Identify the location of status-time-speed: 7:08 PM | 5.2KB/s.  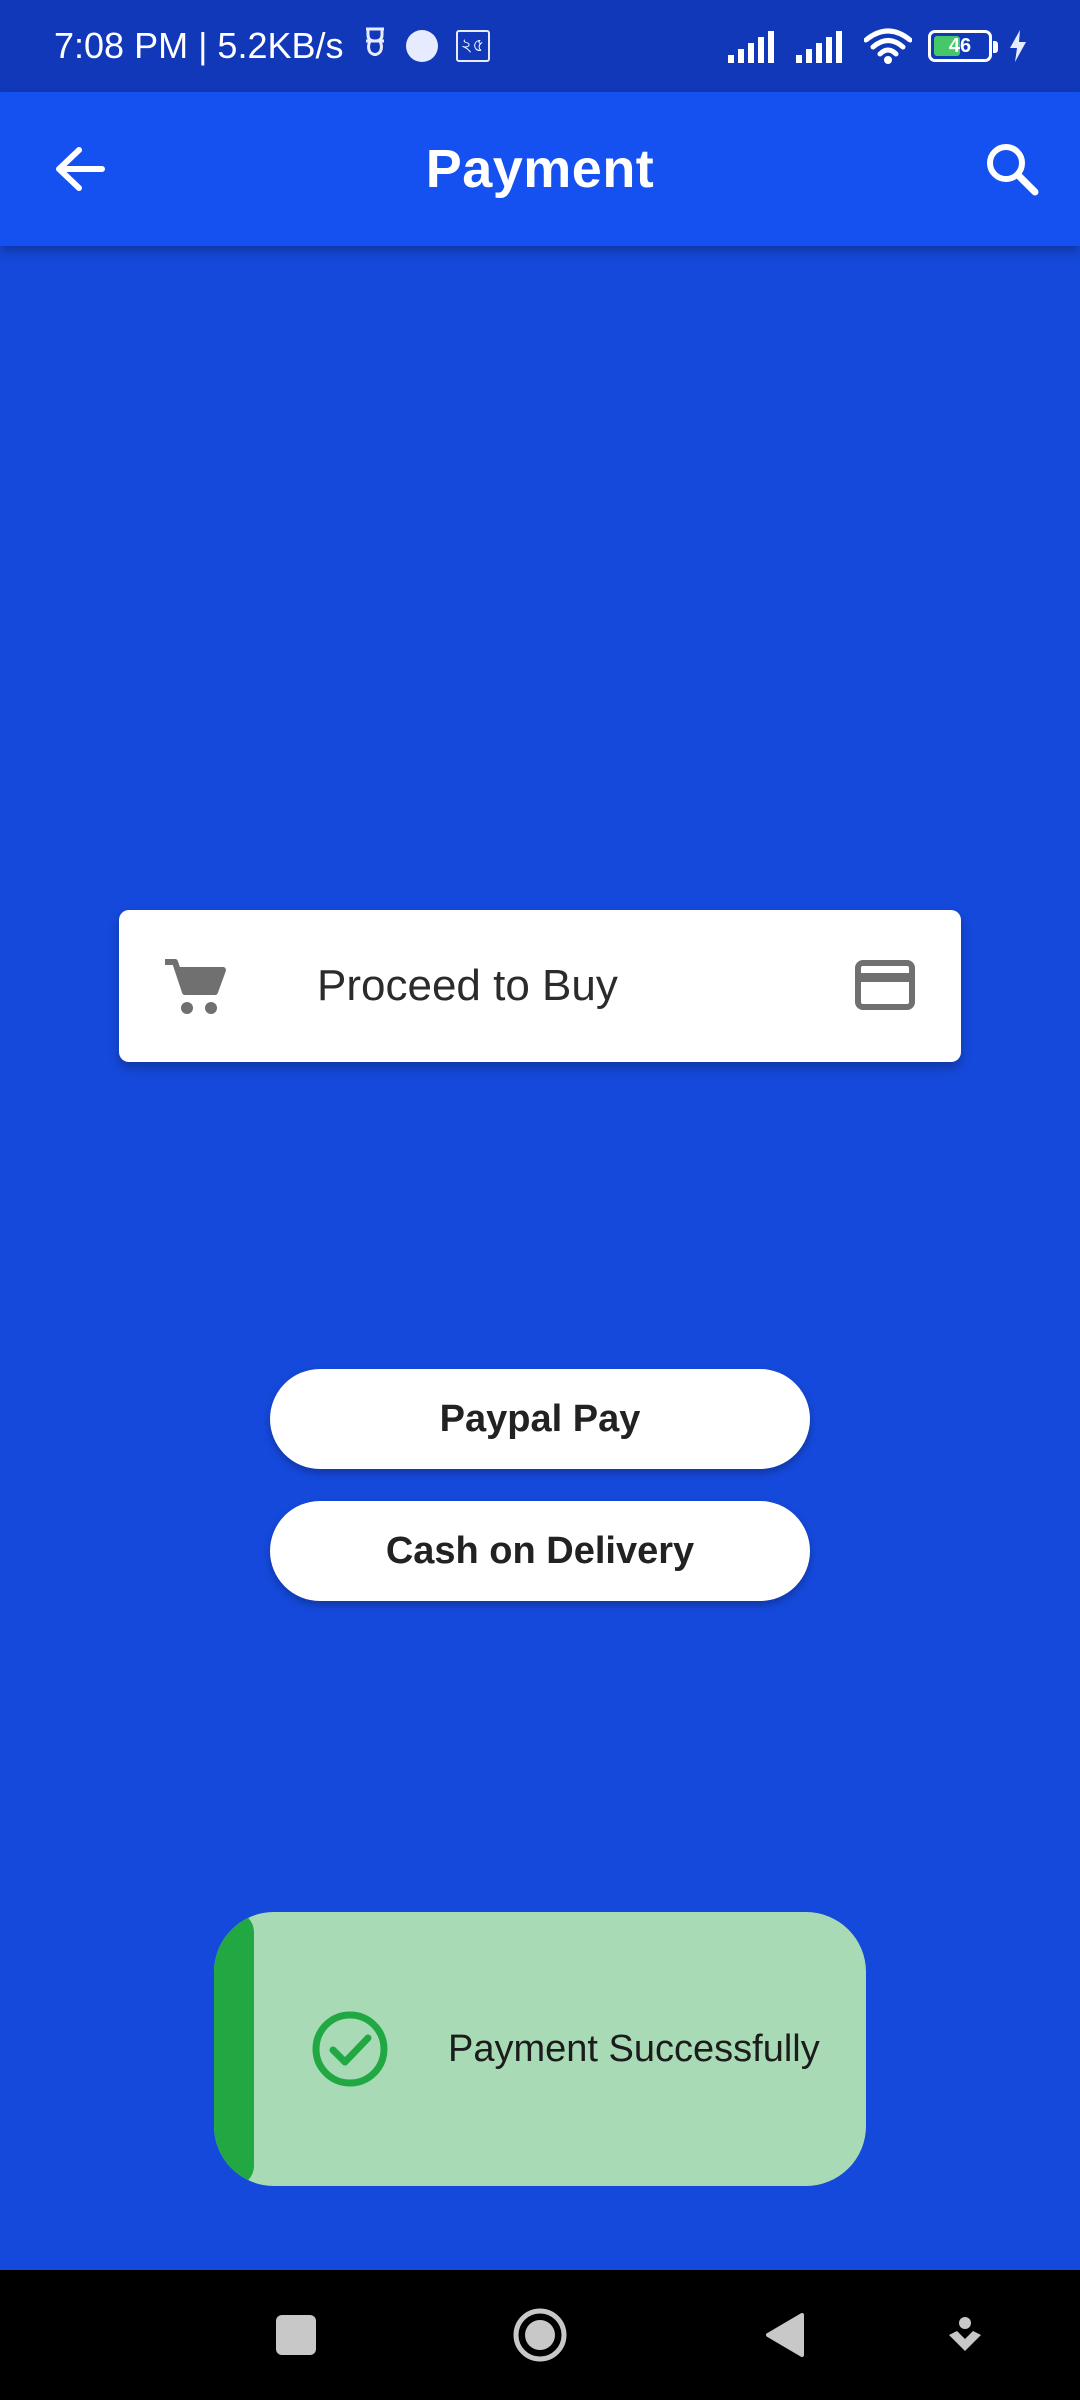
(199, 45).